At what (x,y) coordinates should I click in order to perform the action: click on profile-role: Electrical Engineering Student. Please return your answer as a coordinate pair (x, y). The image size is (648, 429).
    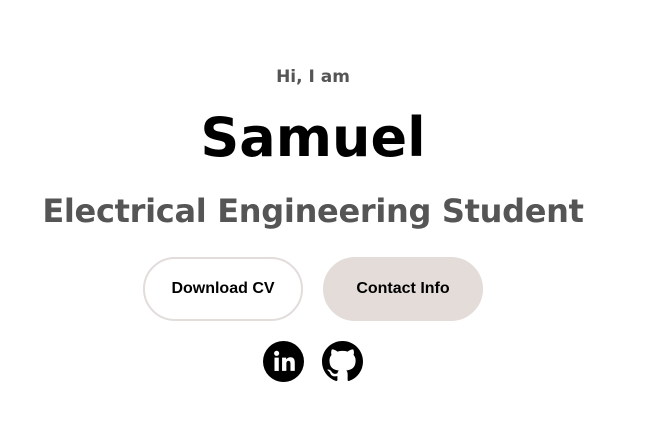
    Looking at the image, I should click on (313, 211).